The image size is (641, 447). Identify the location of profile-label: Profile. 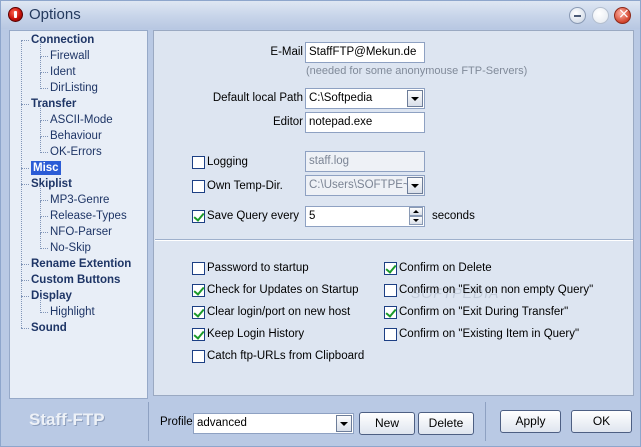
(176, 422).